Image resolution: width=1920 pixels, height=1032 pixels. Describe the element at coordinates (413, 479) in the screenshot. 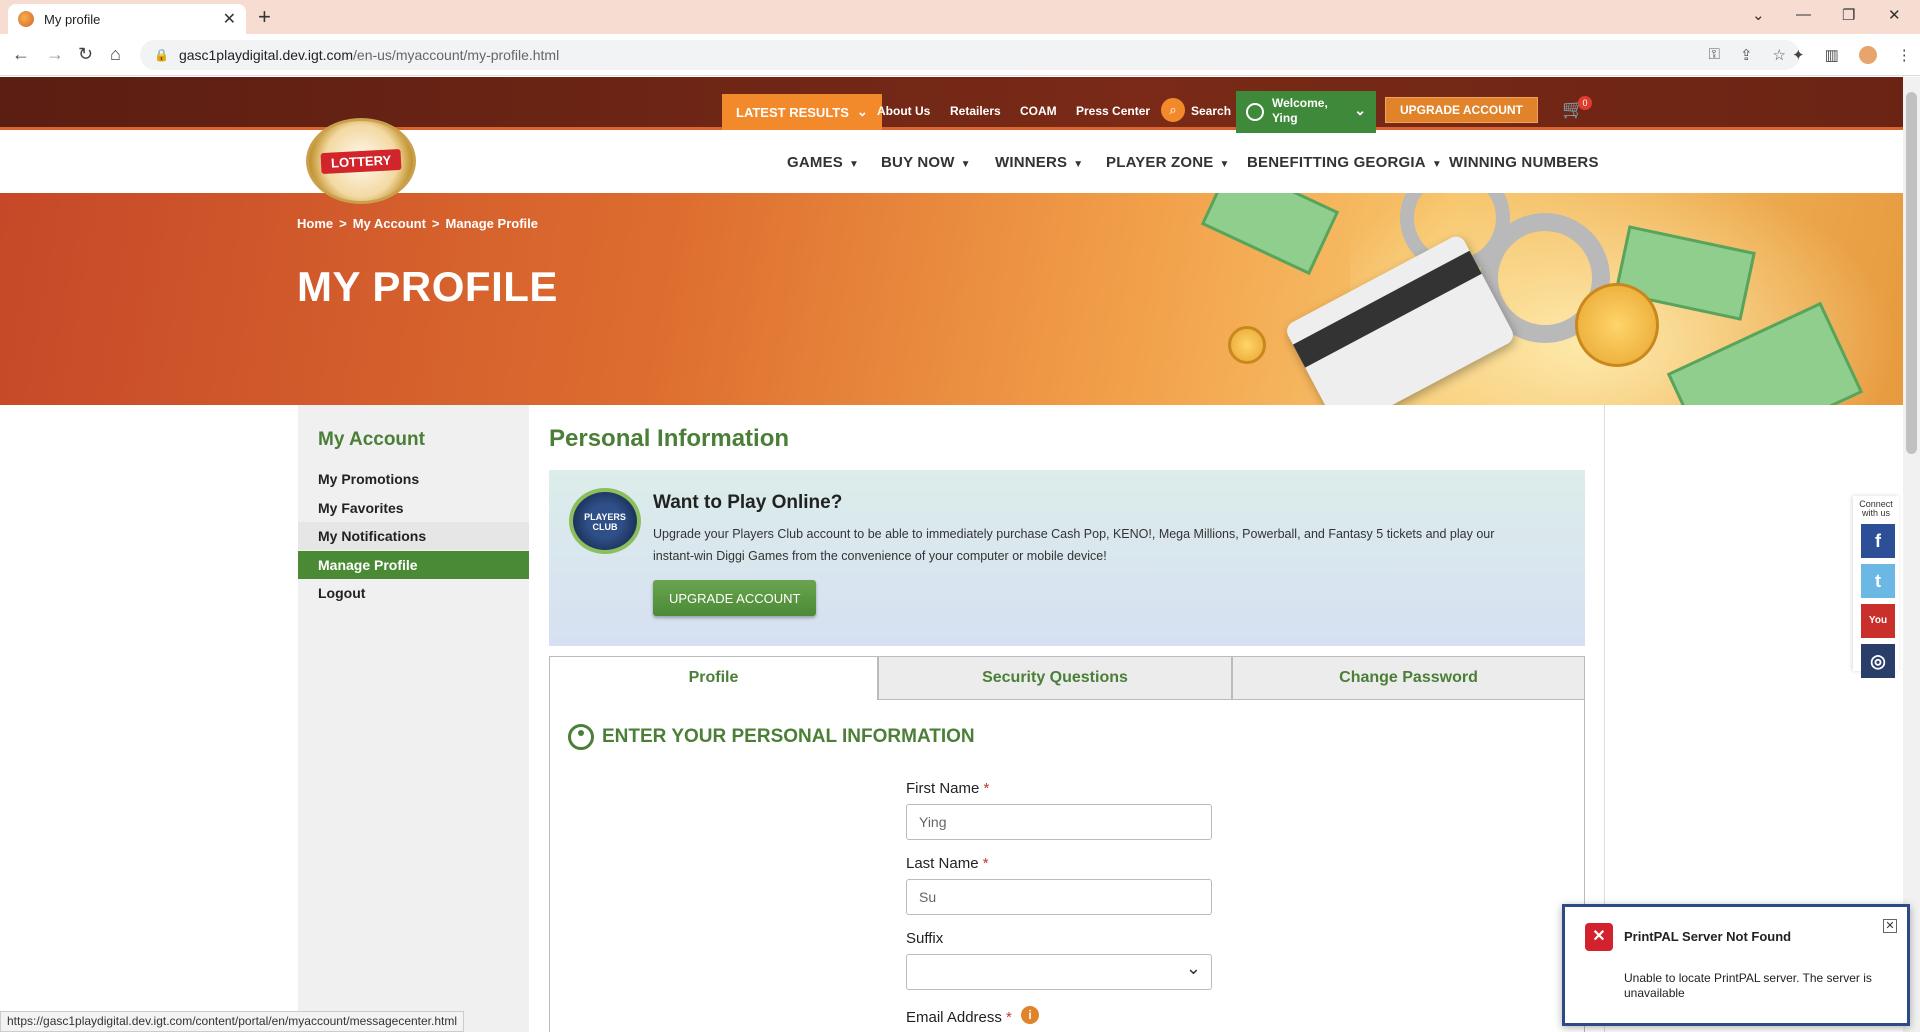

I see `sidebar-item-promotions: My Promotions` at that location.